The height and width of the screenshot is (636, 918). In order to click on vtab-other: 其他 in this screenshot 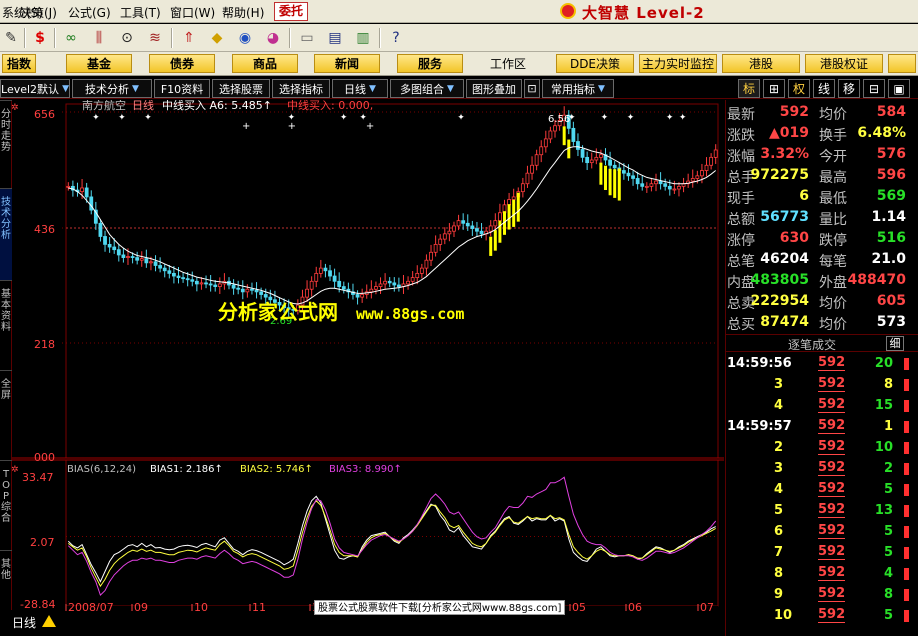, I will do `click(6, 580)`.